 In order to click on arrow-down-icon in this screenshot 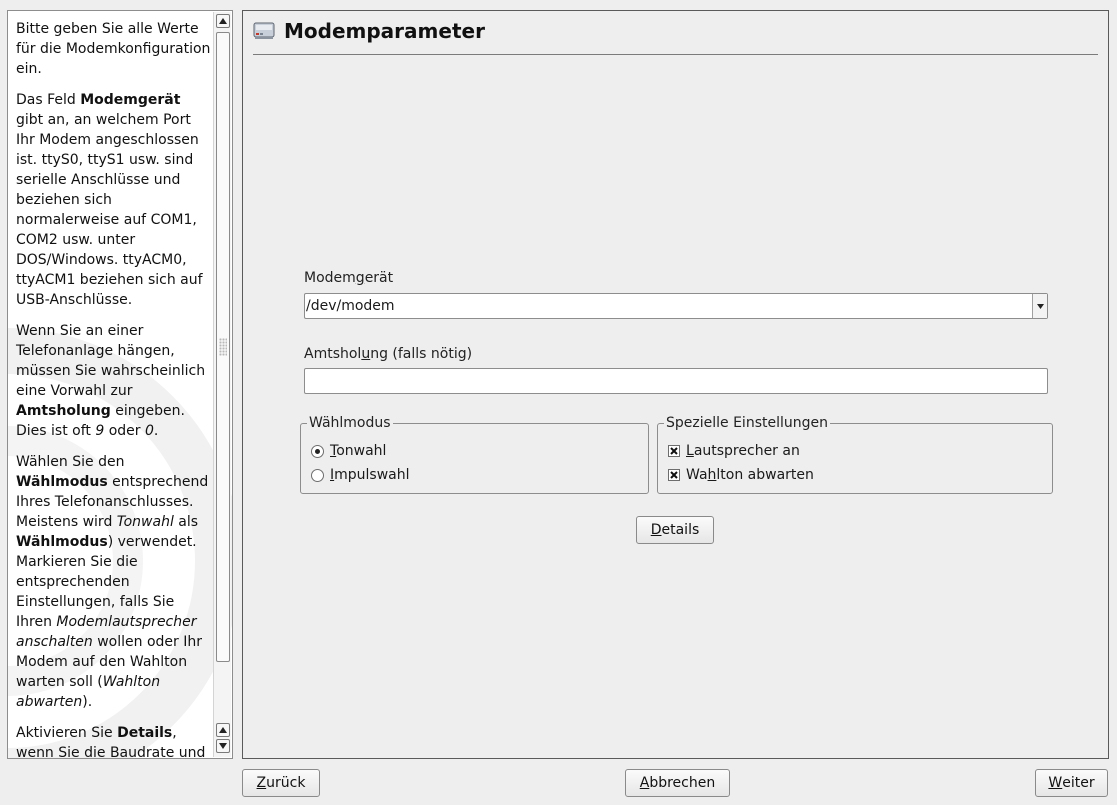, I will do `click(223, 746)`.